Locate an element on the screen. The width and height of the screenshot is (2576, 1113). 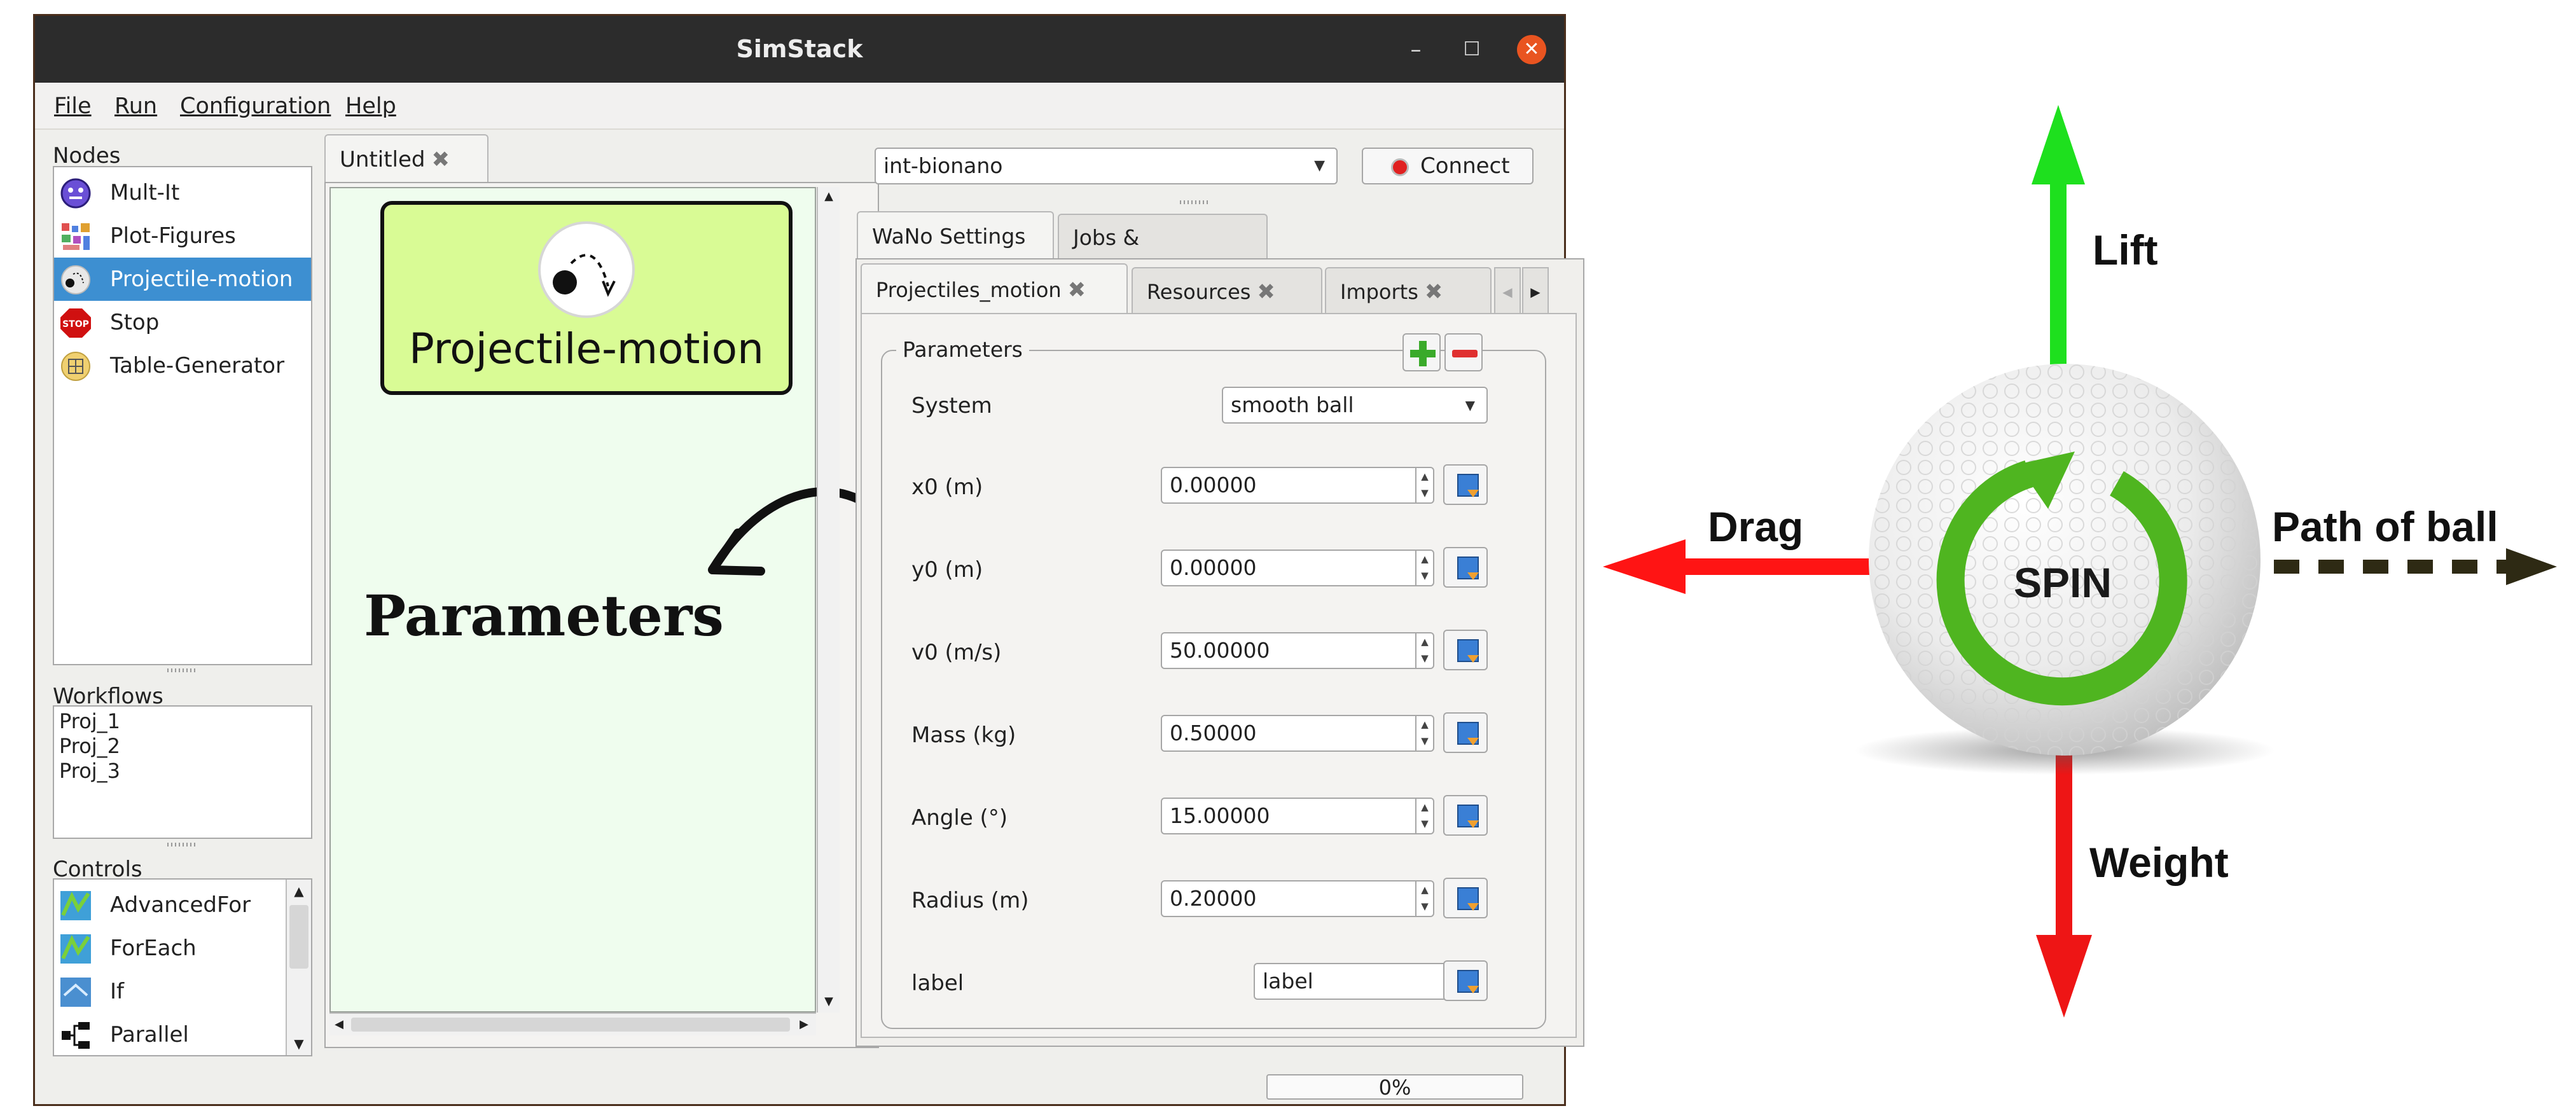
minimize-button: – is located at coordinates (1415, 49).